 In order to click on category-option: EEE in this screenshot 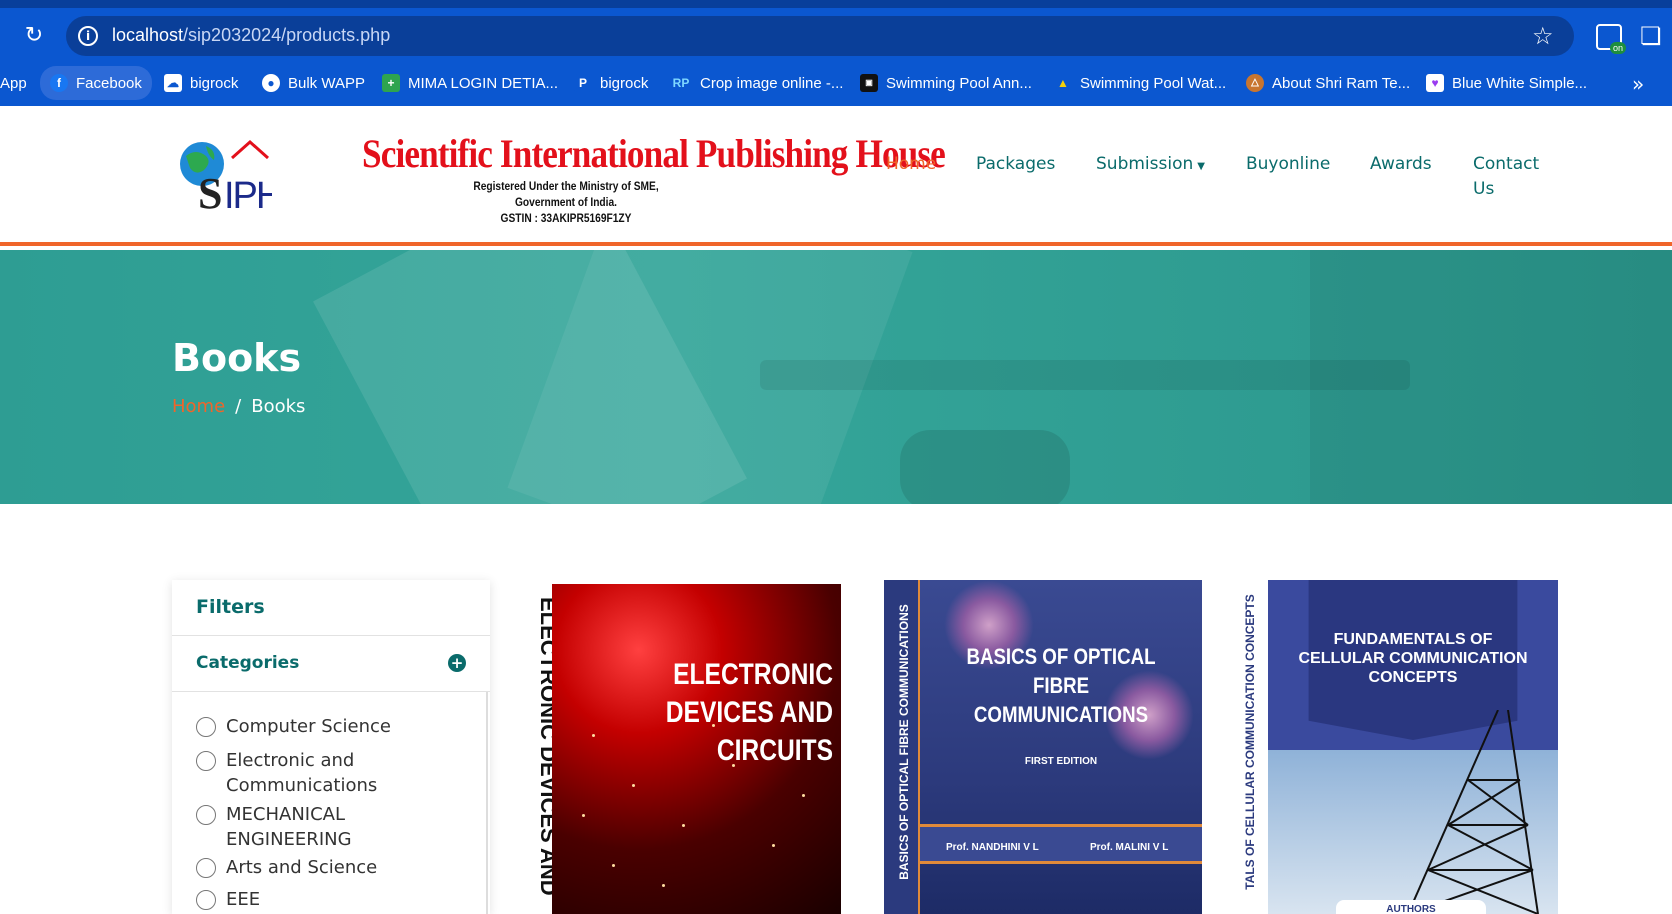, I will do `click(228, 899)`.